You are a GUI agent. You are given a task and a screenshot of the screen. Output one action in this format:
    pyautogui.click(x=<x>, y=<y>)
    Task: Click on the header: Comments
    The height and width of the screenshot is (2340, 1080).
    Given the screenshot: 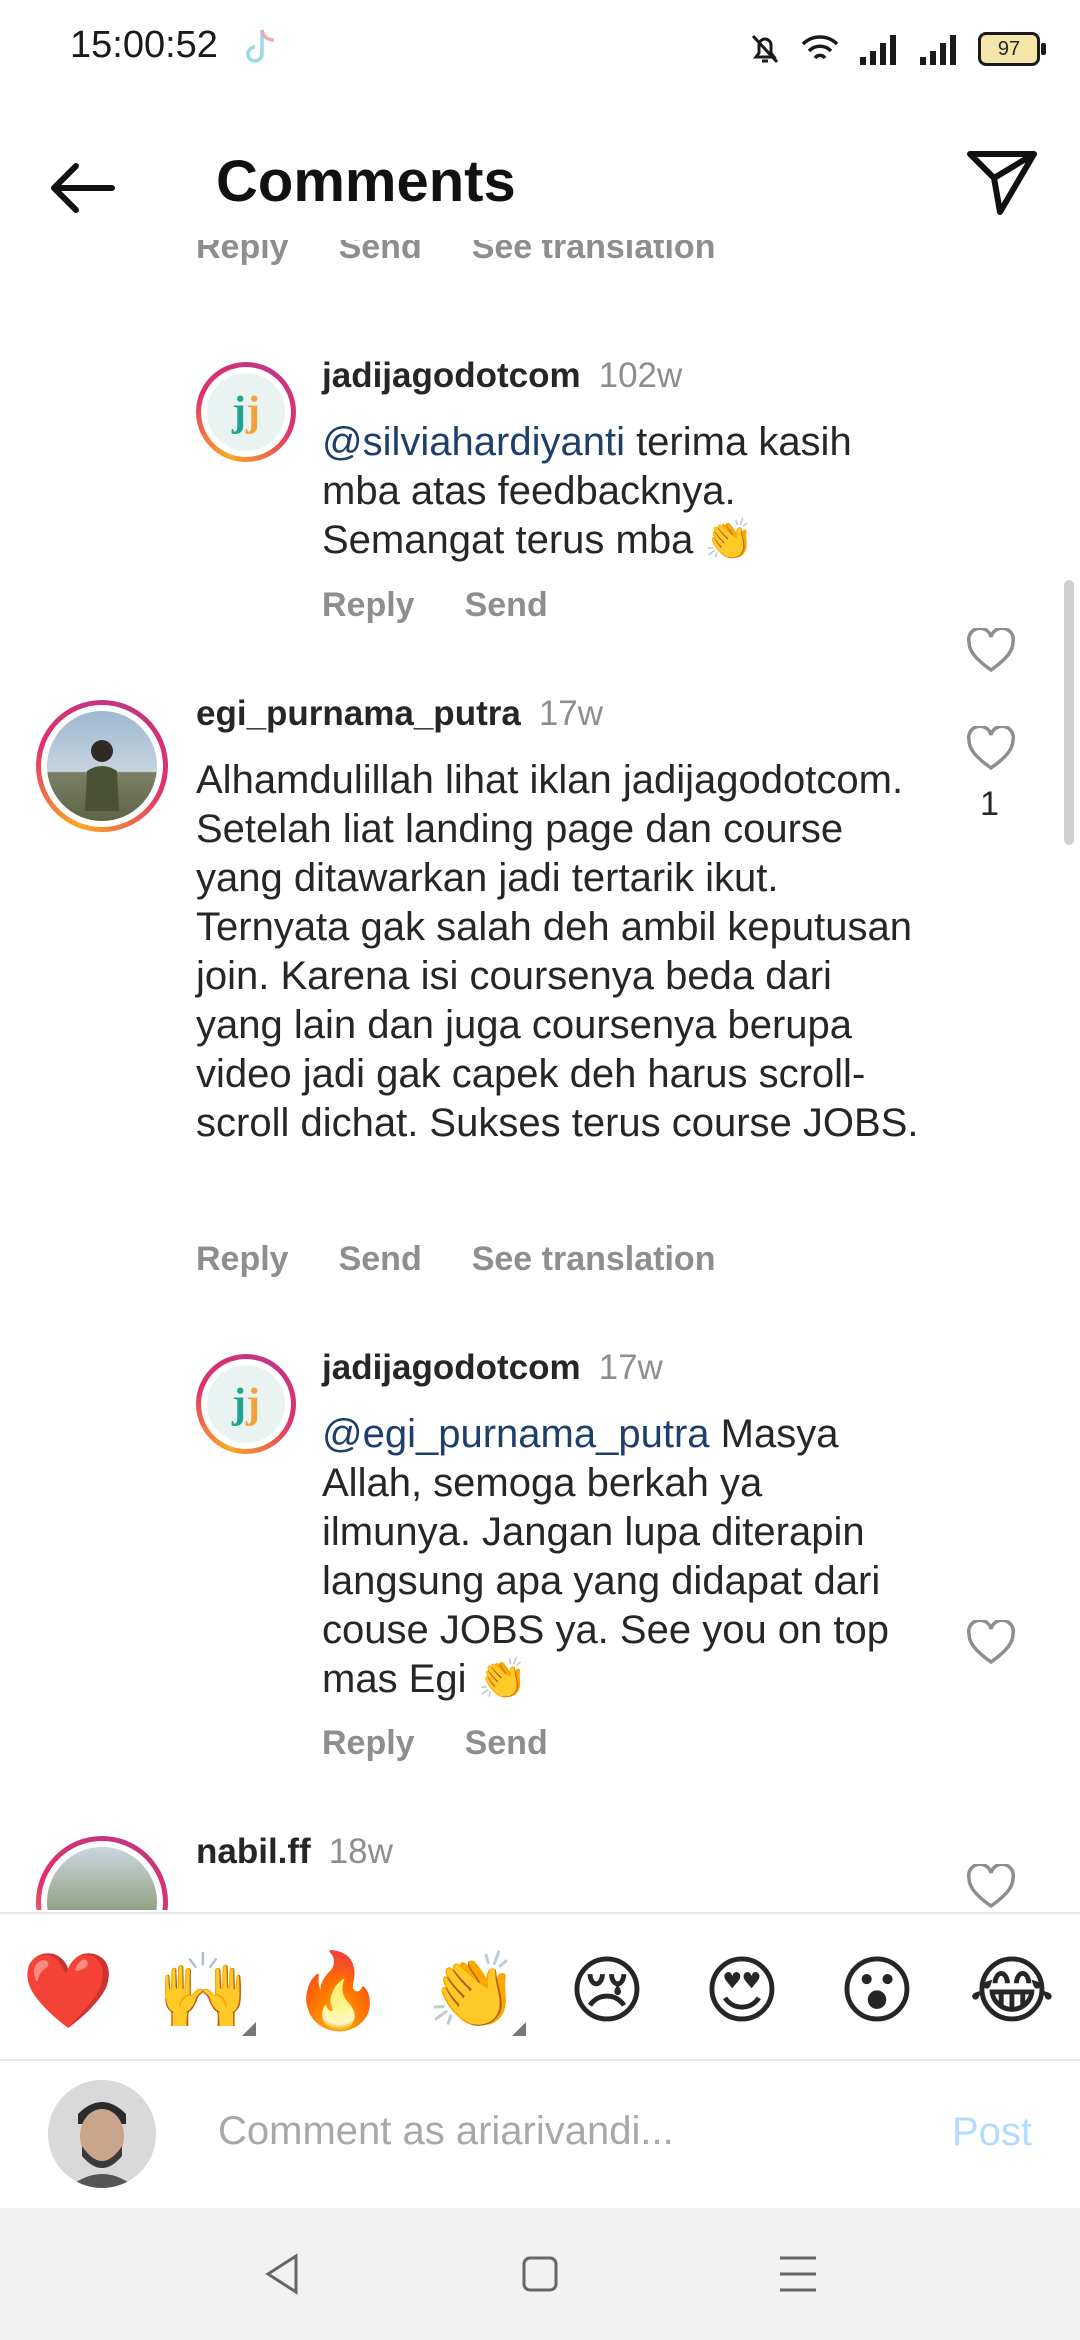 What is the action you would take?
    pyautogui.click(x=540, y=185)
    